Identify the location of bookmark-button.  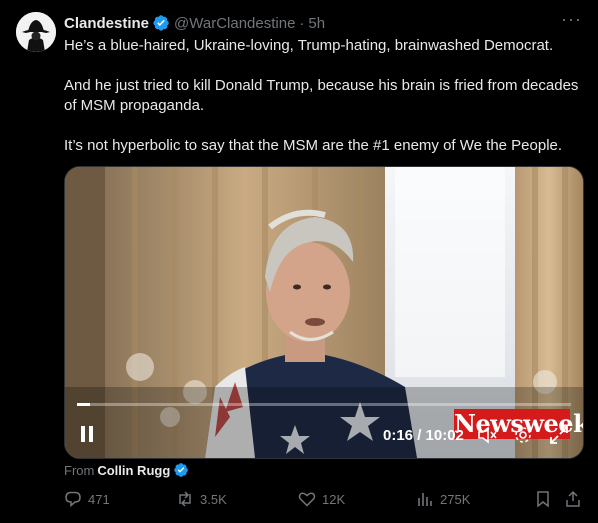
(543, 499).